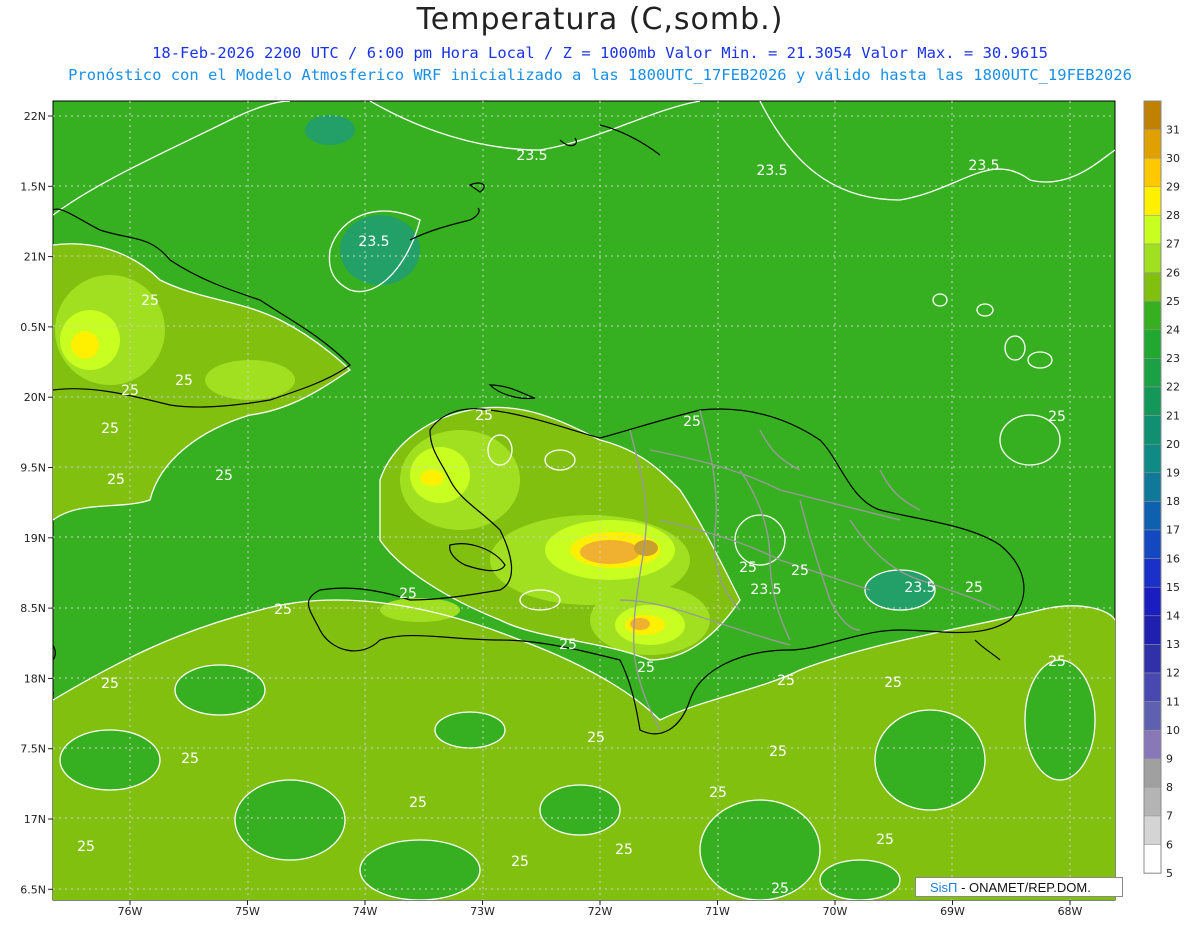  Describe the element at coordinates (1173, 272) in the screenshot. I see `colorbar-label: 26` at that location.